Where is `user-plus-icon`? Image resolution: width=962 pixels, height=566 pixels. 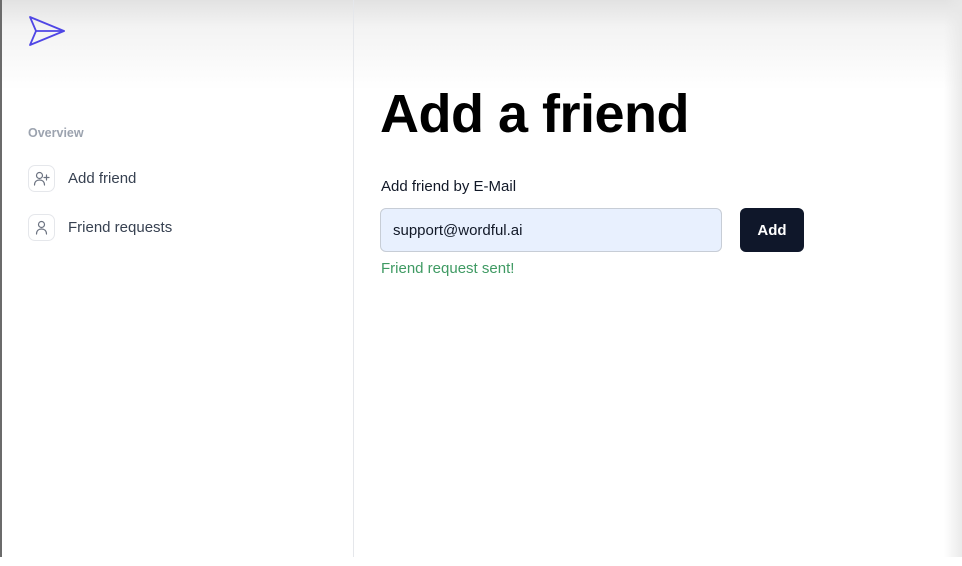 user-plus-icon is located at coordinates (41, 178).